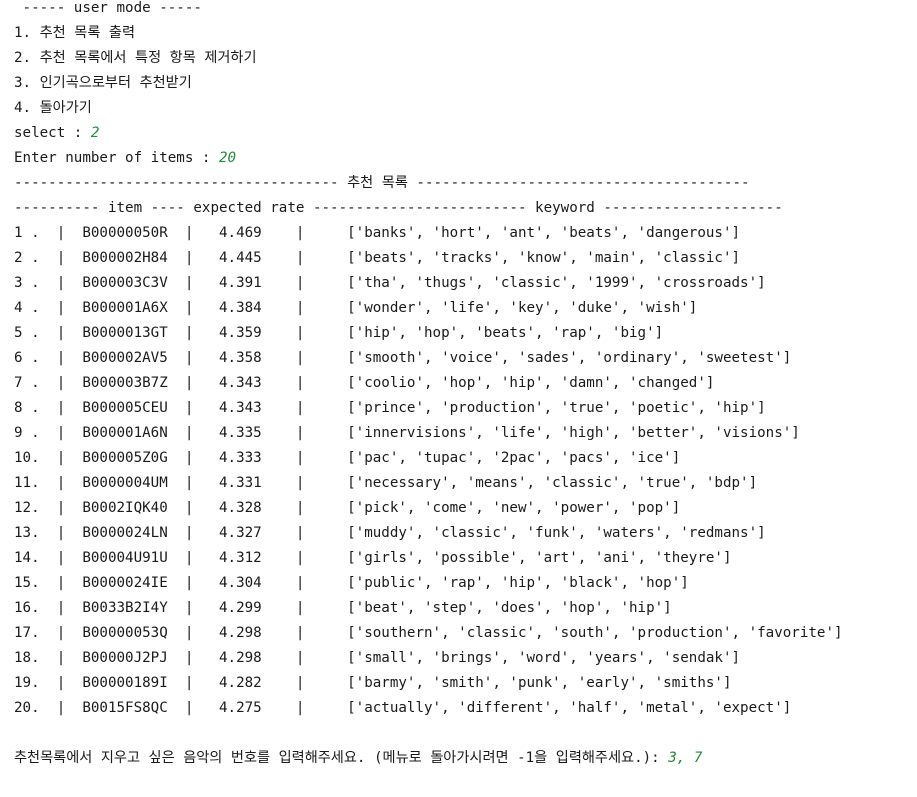 The image size is (917, 797). Describe the element at coordinates (52, 133) in the screenshot. I see `select-label: select :` at that location.